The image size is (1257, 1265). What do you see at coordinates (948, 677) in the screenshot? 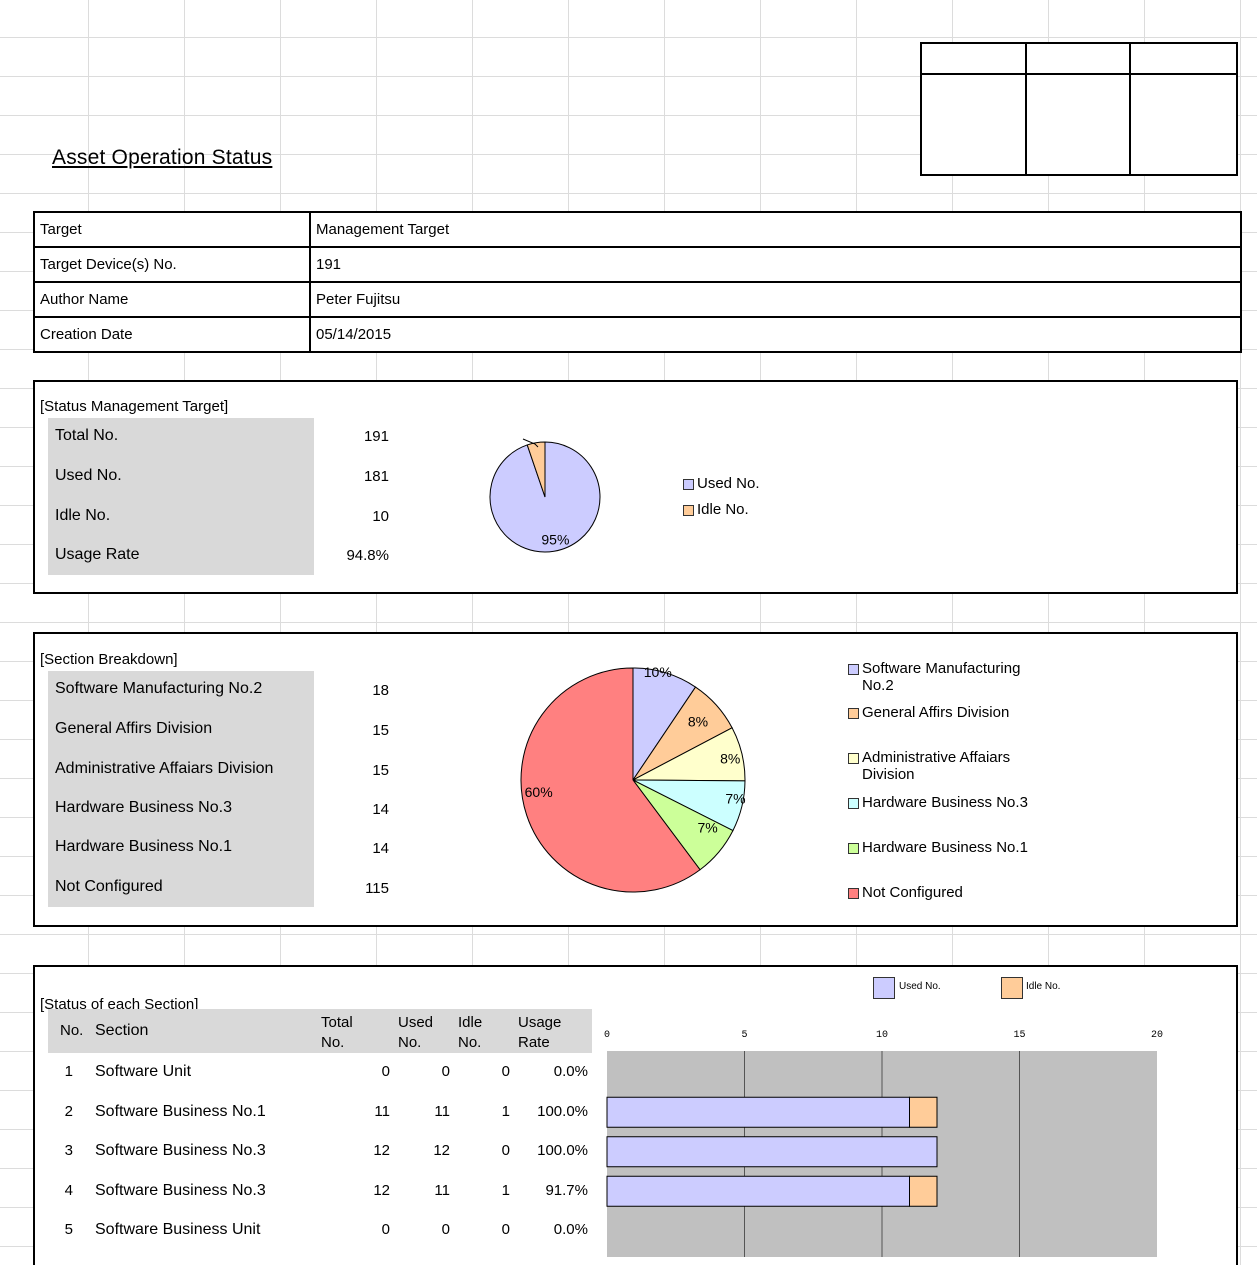
I see `legend-sw-mfg: Software Manufacturing No.2` at bounding box center [948, 677].